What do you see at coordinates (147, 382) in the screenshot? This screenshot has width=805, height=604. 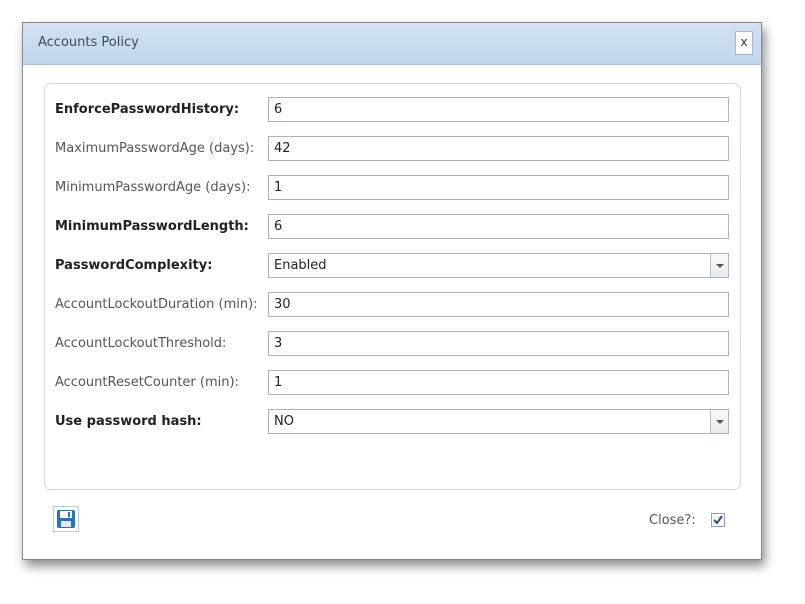 I see `field-label: AccountResetCounter (min):` at bounding box center [147, 382].